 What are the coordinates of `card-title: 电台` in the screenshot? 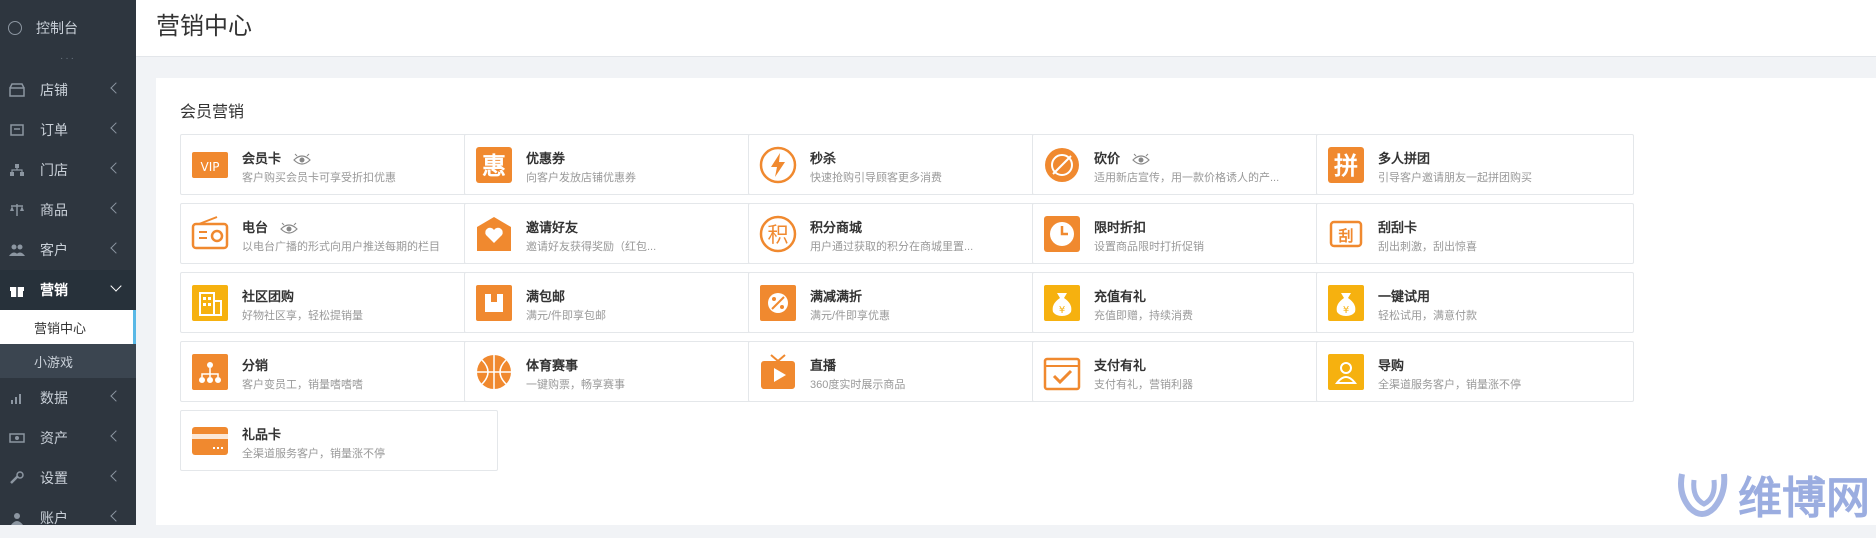 It's located at (270, 226).